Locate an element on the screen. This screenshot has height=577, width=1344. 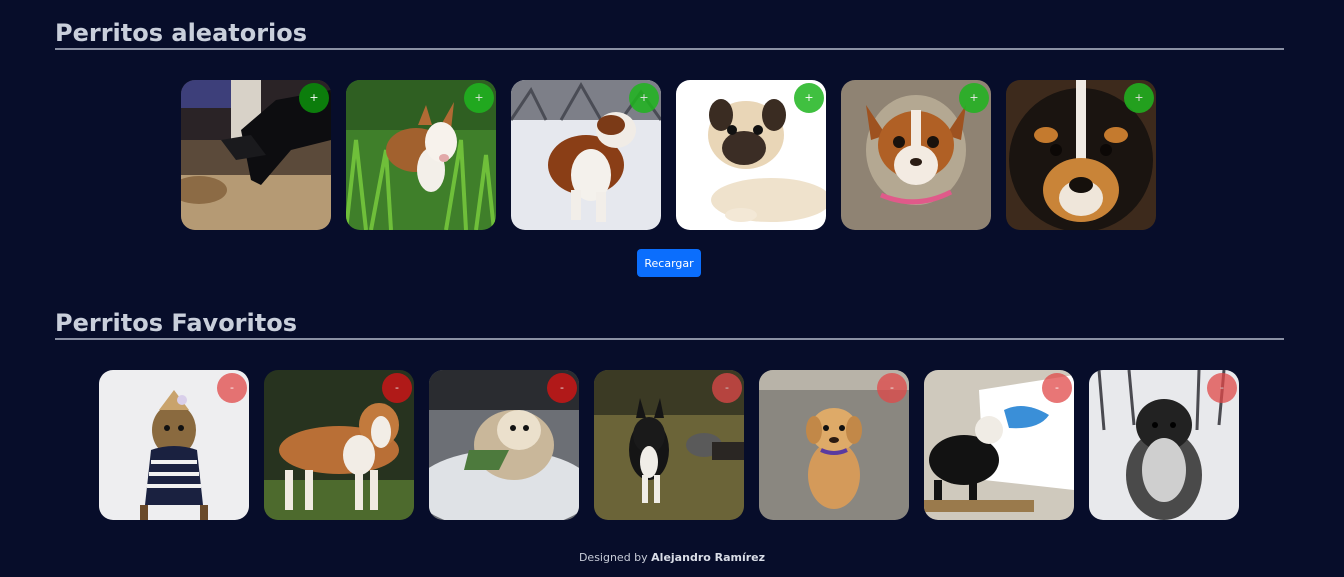
footer-prefix: Designed by is located at coordinates (613, 557).